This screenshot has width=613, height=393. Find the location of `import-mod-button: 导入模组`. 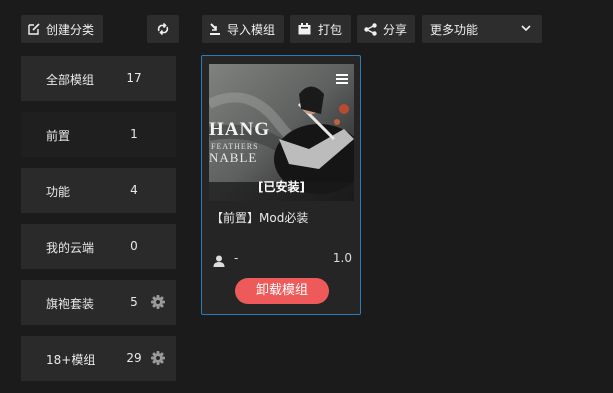

import-mod-button: 导入模组 is located at coordinates (243, 29).